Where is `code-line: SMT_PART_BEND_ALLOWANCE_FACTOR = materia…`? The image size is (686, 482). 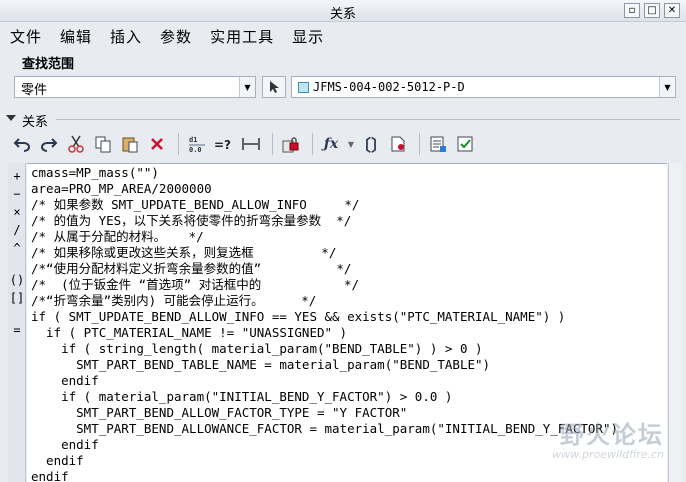 code-line: SMT_PART_BEND_ALLOWANCE_FACTOR = materia… is located at coordinates (324, 428).